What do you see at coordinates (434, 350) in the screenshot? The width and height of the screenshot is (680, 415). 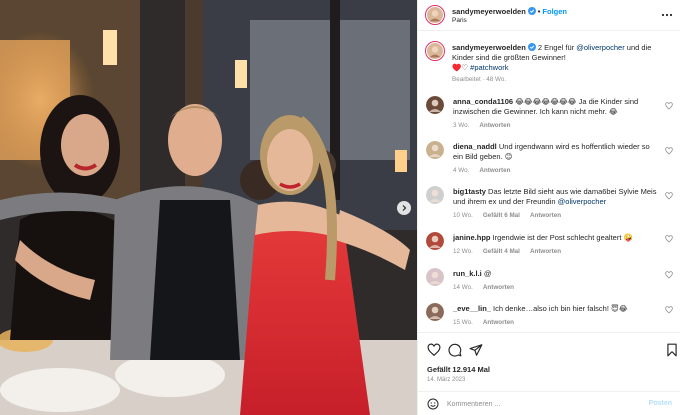 I see `heart-icon` at bounding box center [434, 350].